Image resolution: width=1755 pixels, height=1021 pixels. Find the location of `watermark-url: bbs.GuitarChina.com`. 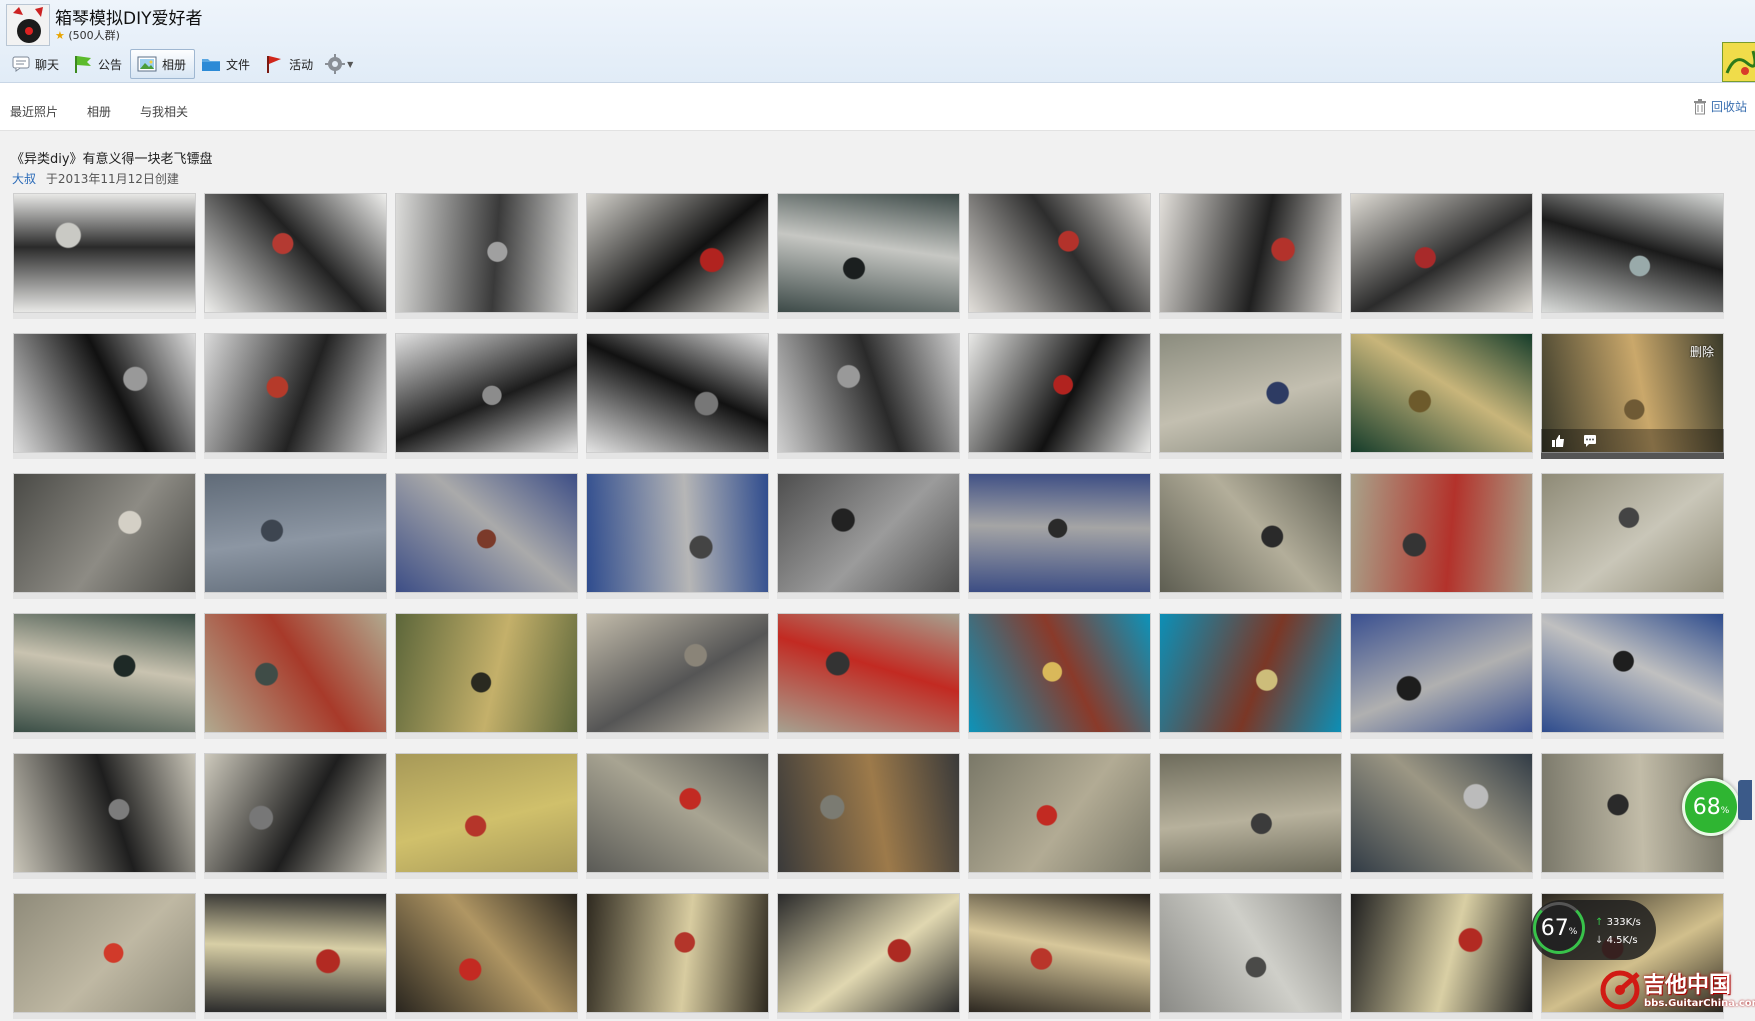

watermark-url: bbs.GuitarChina.com is located at coordinates (1699, 1003).